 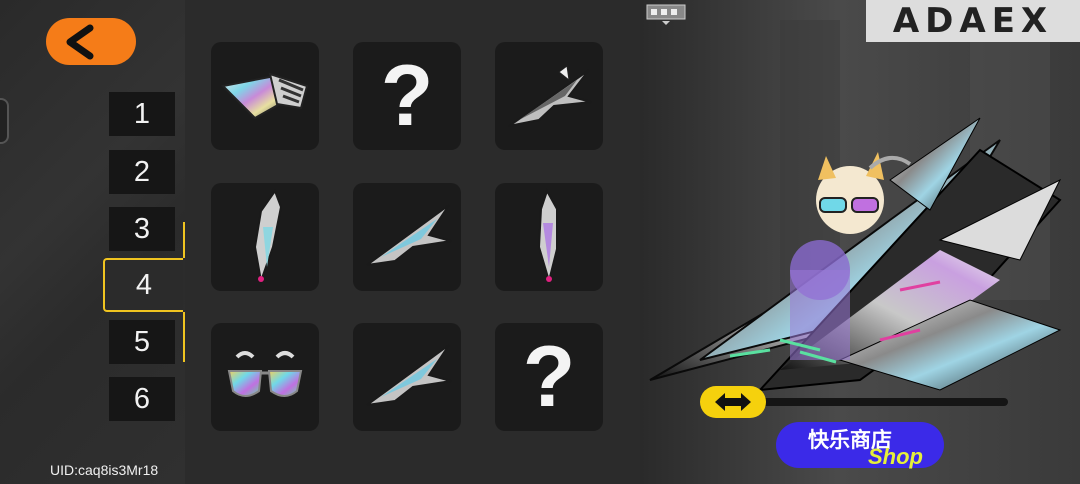 What do you see at coordinates (184, 337) in the screenshot?
I see `active-tab-connector-bottom` at bounding box center [184, 337].